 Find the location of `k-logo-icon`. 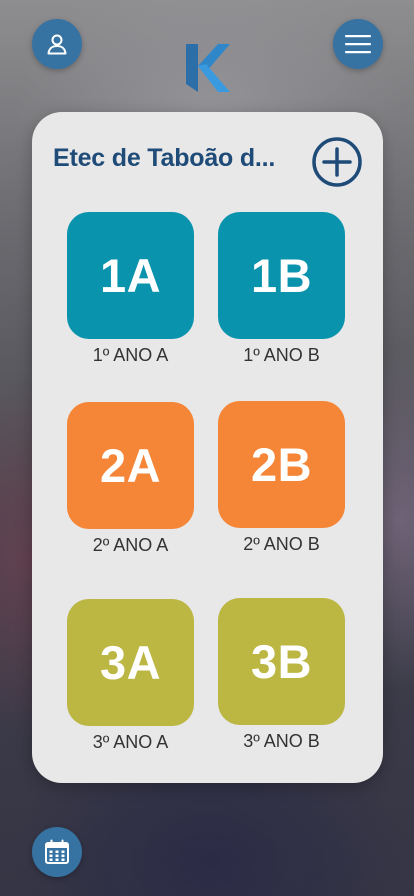

k-logo-icon is located at coordinates (208, 68).